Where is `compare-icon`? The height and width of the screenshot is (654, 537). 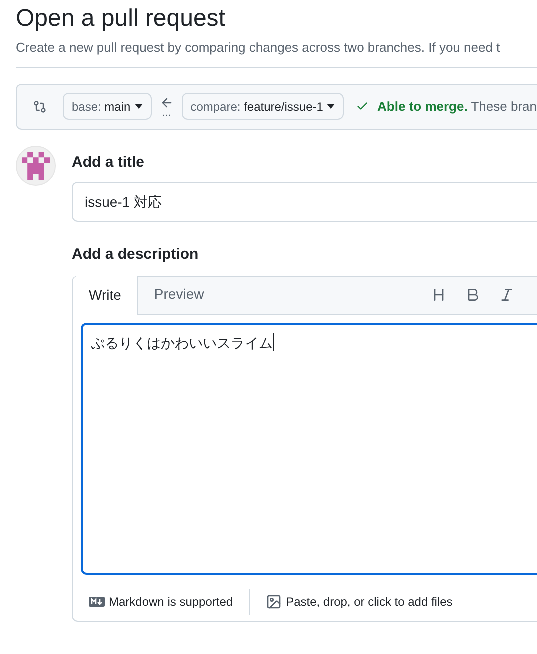 compare-icon is located at coordinates (40, 106).